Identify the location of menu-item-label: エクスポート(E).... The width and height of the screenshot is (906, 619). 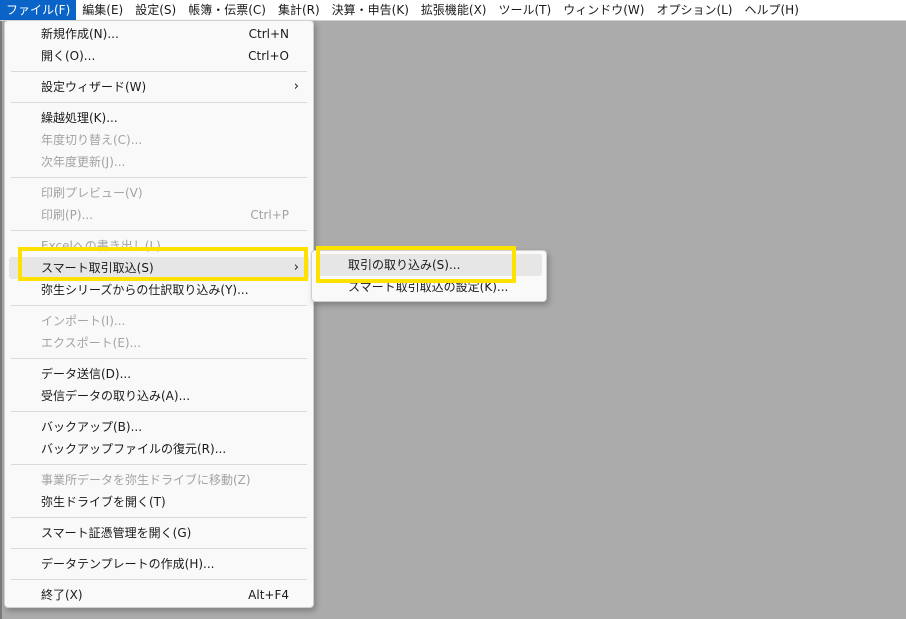
(91, 343).